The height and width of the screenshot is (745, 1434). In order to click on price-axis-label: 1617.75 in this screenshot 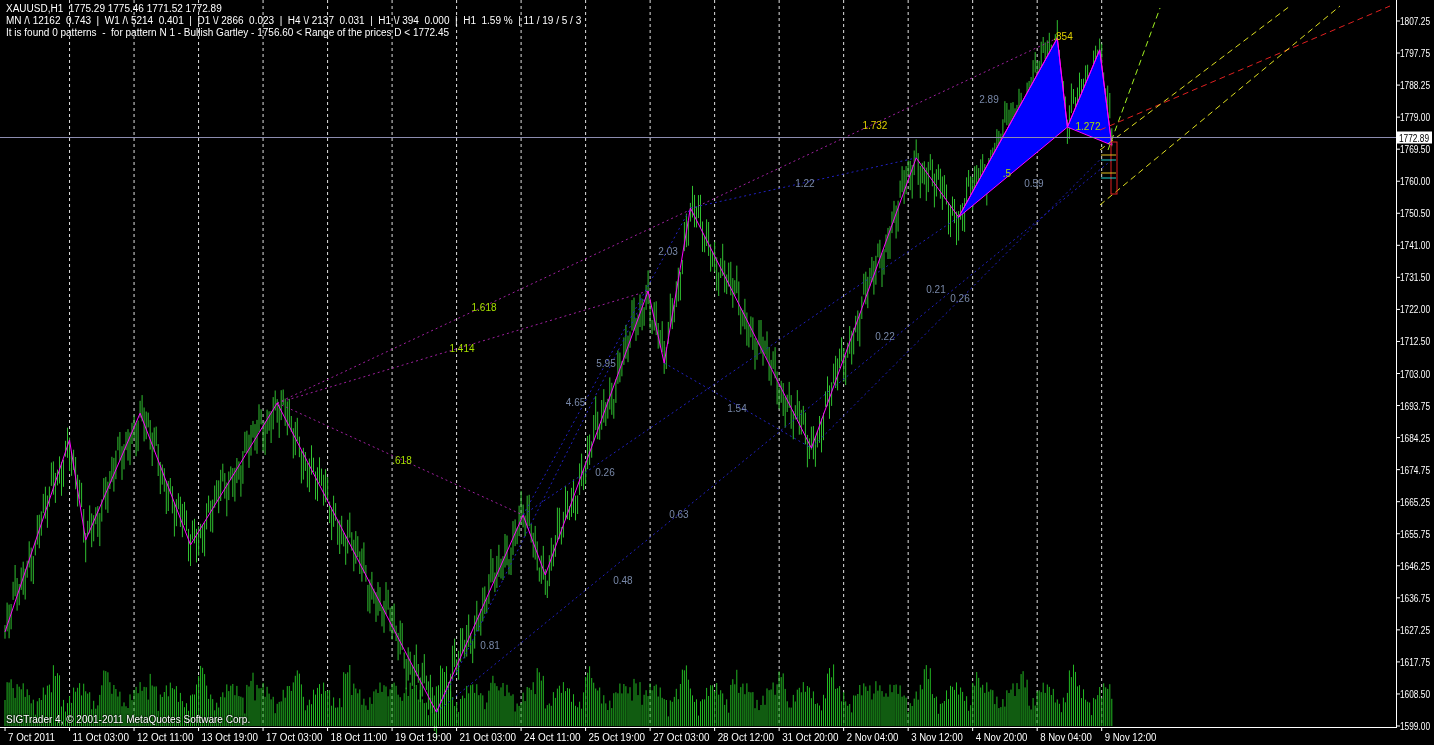, I will do `click(1417, 662)`.